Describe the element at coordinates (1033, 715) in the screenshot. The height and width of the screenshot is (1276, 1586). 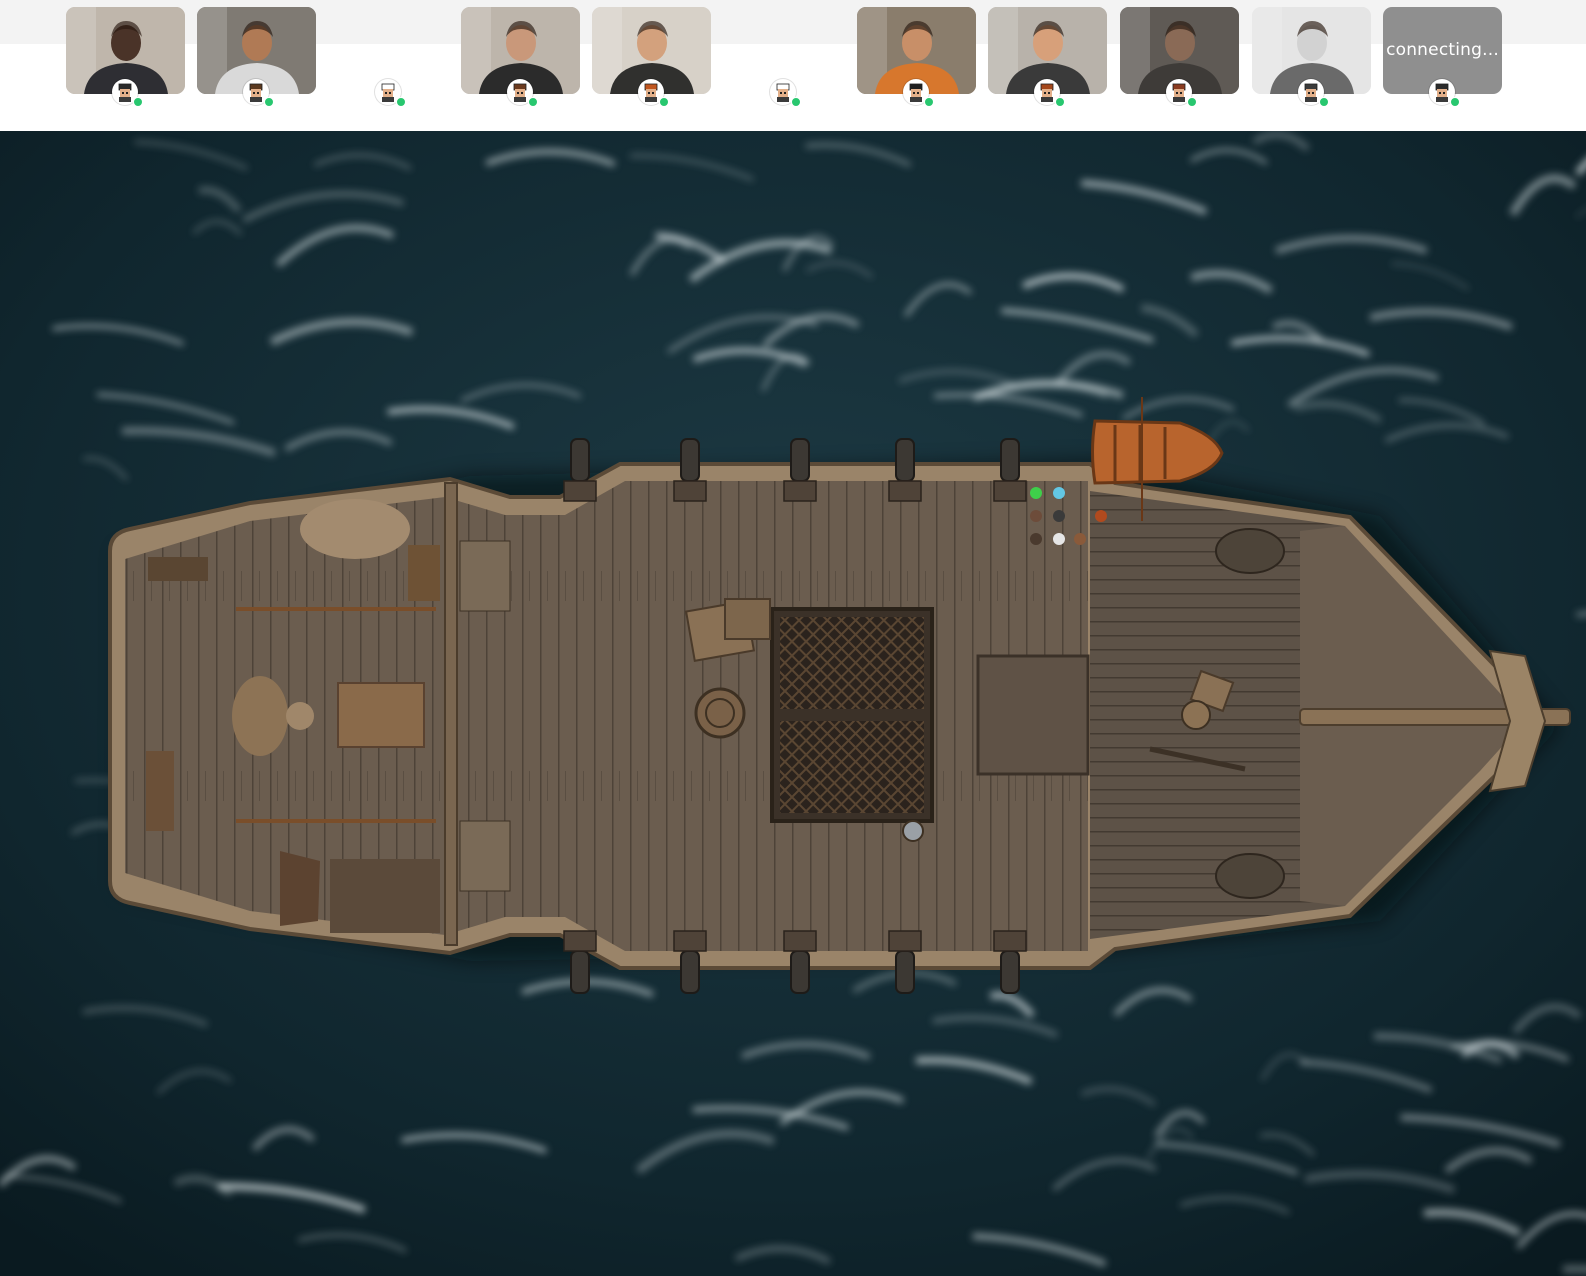
I see `deck-hatch` at that location.